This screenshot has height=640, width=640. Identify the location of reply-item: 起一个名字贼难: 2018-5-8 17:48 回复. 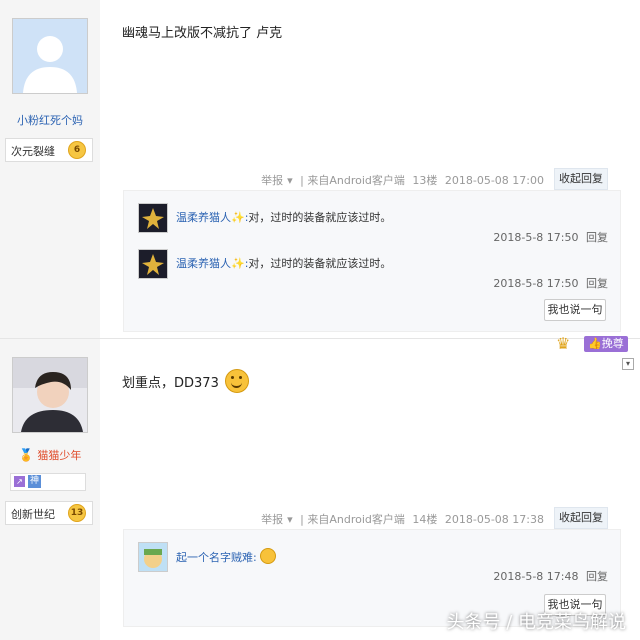
(373, 564).